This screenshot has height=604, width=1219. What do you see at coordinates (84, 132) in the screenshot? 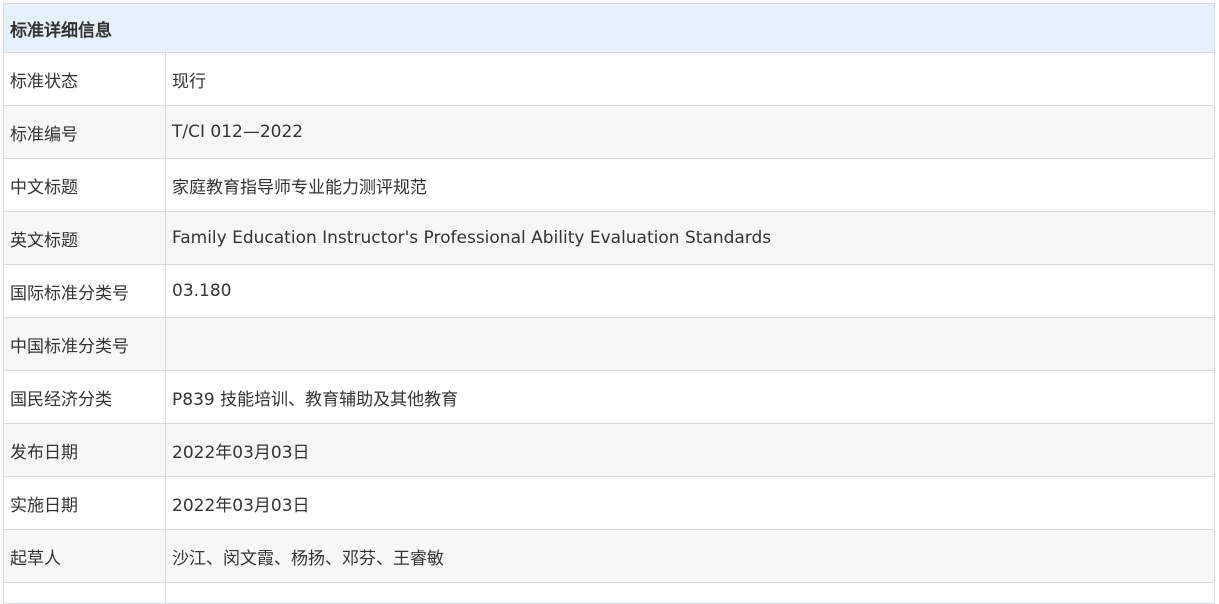
I see `row-label: 标准编号` at bounding box center [84, 132].